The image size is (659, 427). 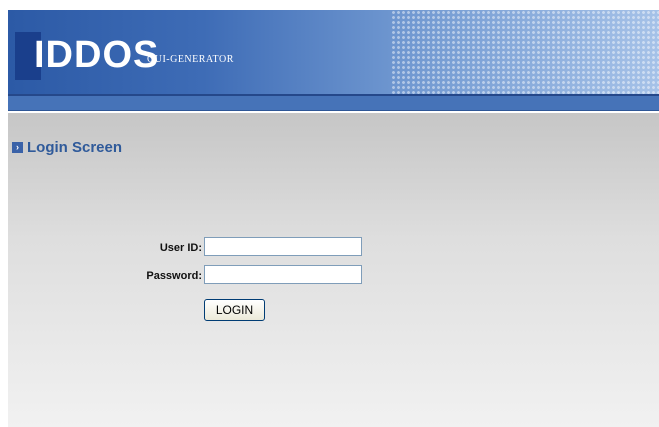 What do you see at coordinates (174, 276) in the screenshot?
I see `password-label: Password:` at bounding box center [174, 276].